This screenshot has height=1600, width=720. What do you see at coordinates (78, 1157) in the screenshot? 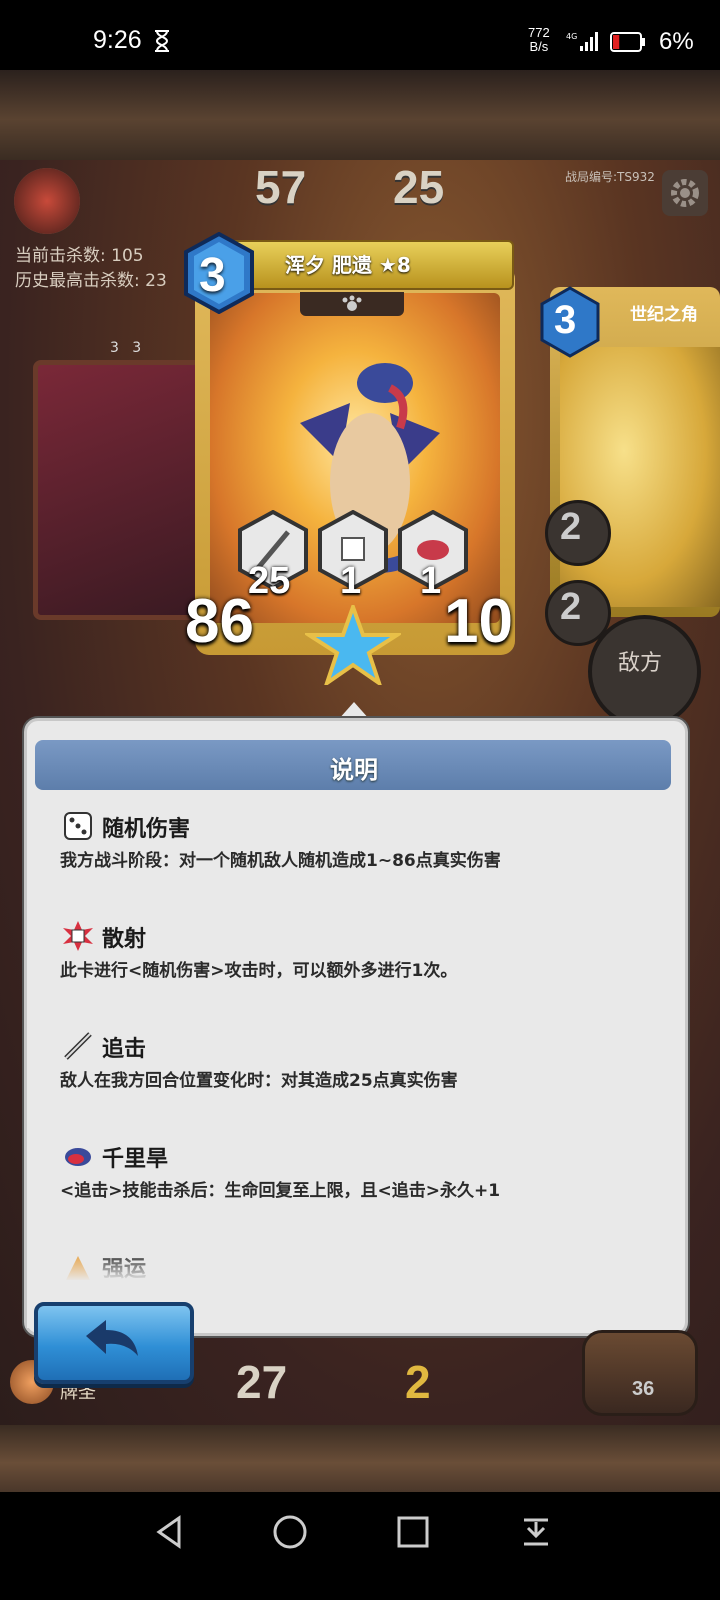
I see `fish-icon` at bounding box center [78, 1157].